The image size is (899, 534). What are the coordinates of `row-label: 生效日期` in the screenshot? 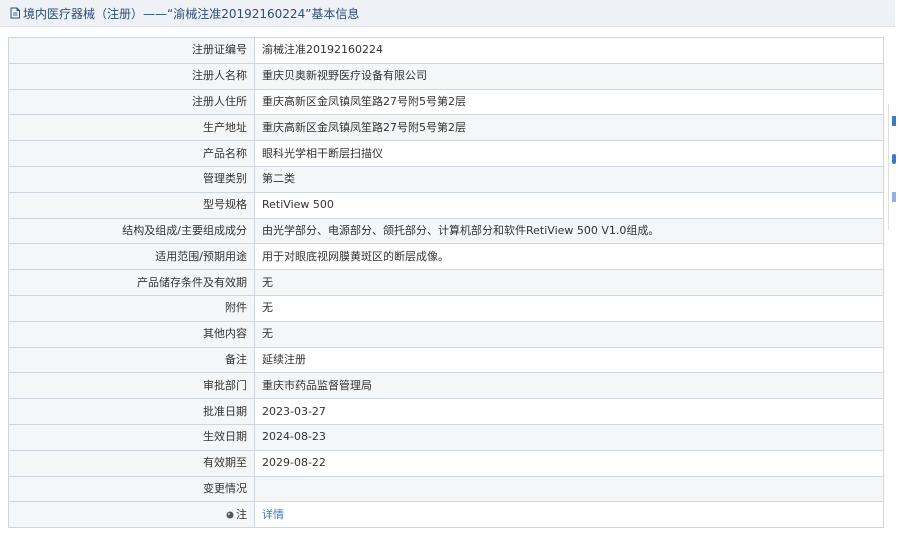 It's located at (131, 437).